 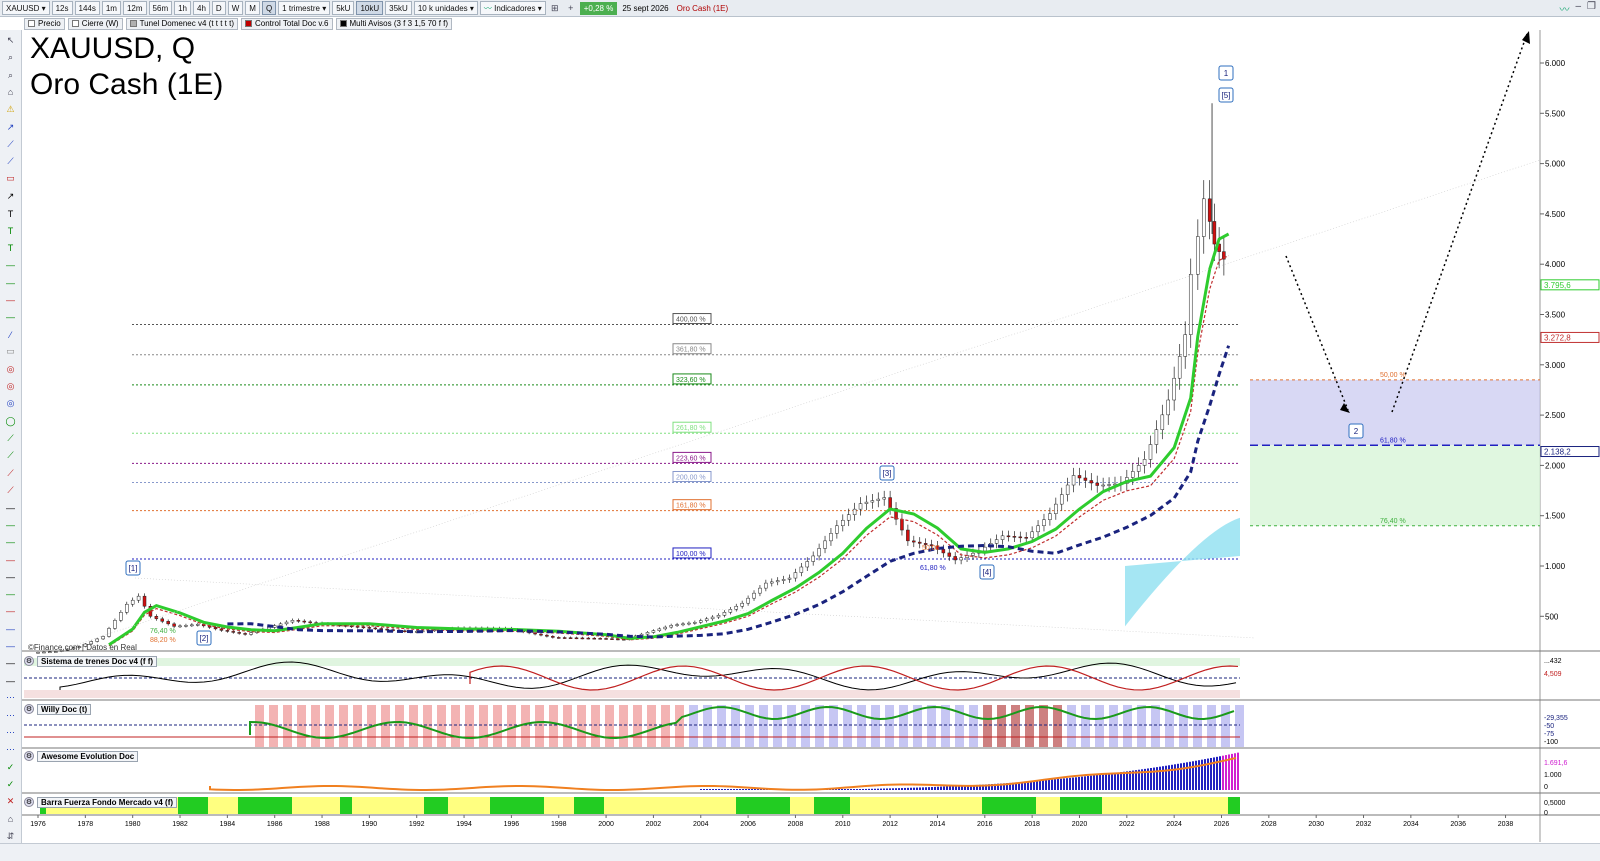 I want to click on interval-button-4h: 4h, so click(x=201, y=8).